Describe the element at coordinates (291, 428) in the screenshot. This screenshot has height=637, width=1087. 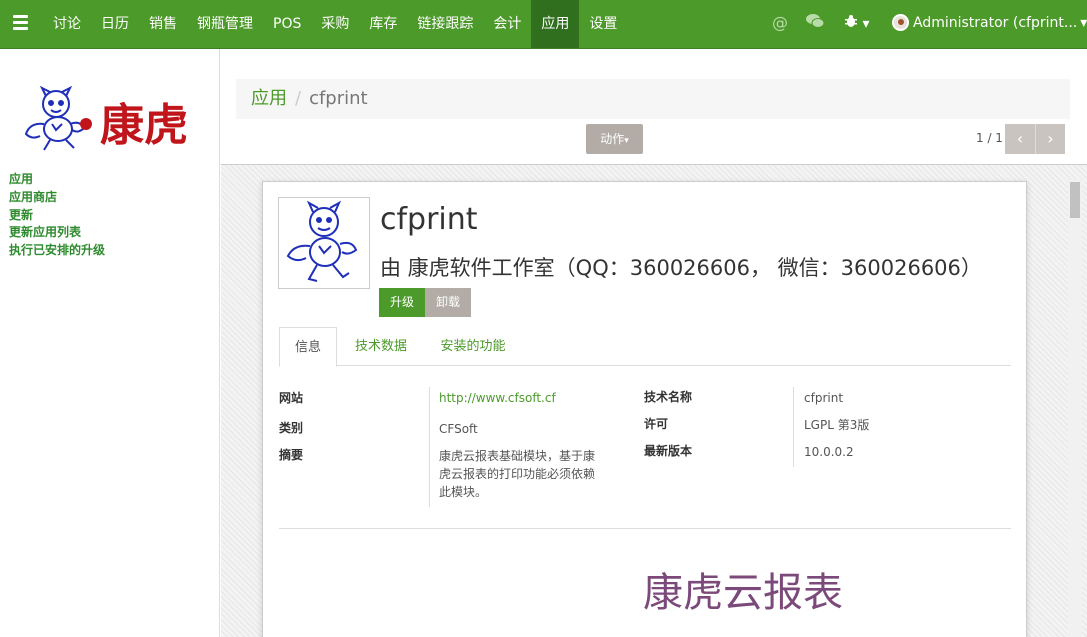
I see `category-label: 类别` at that location.